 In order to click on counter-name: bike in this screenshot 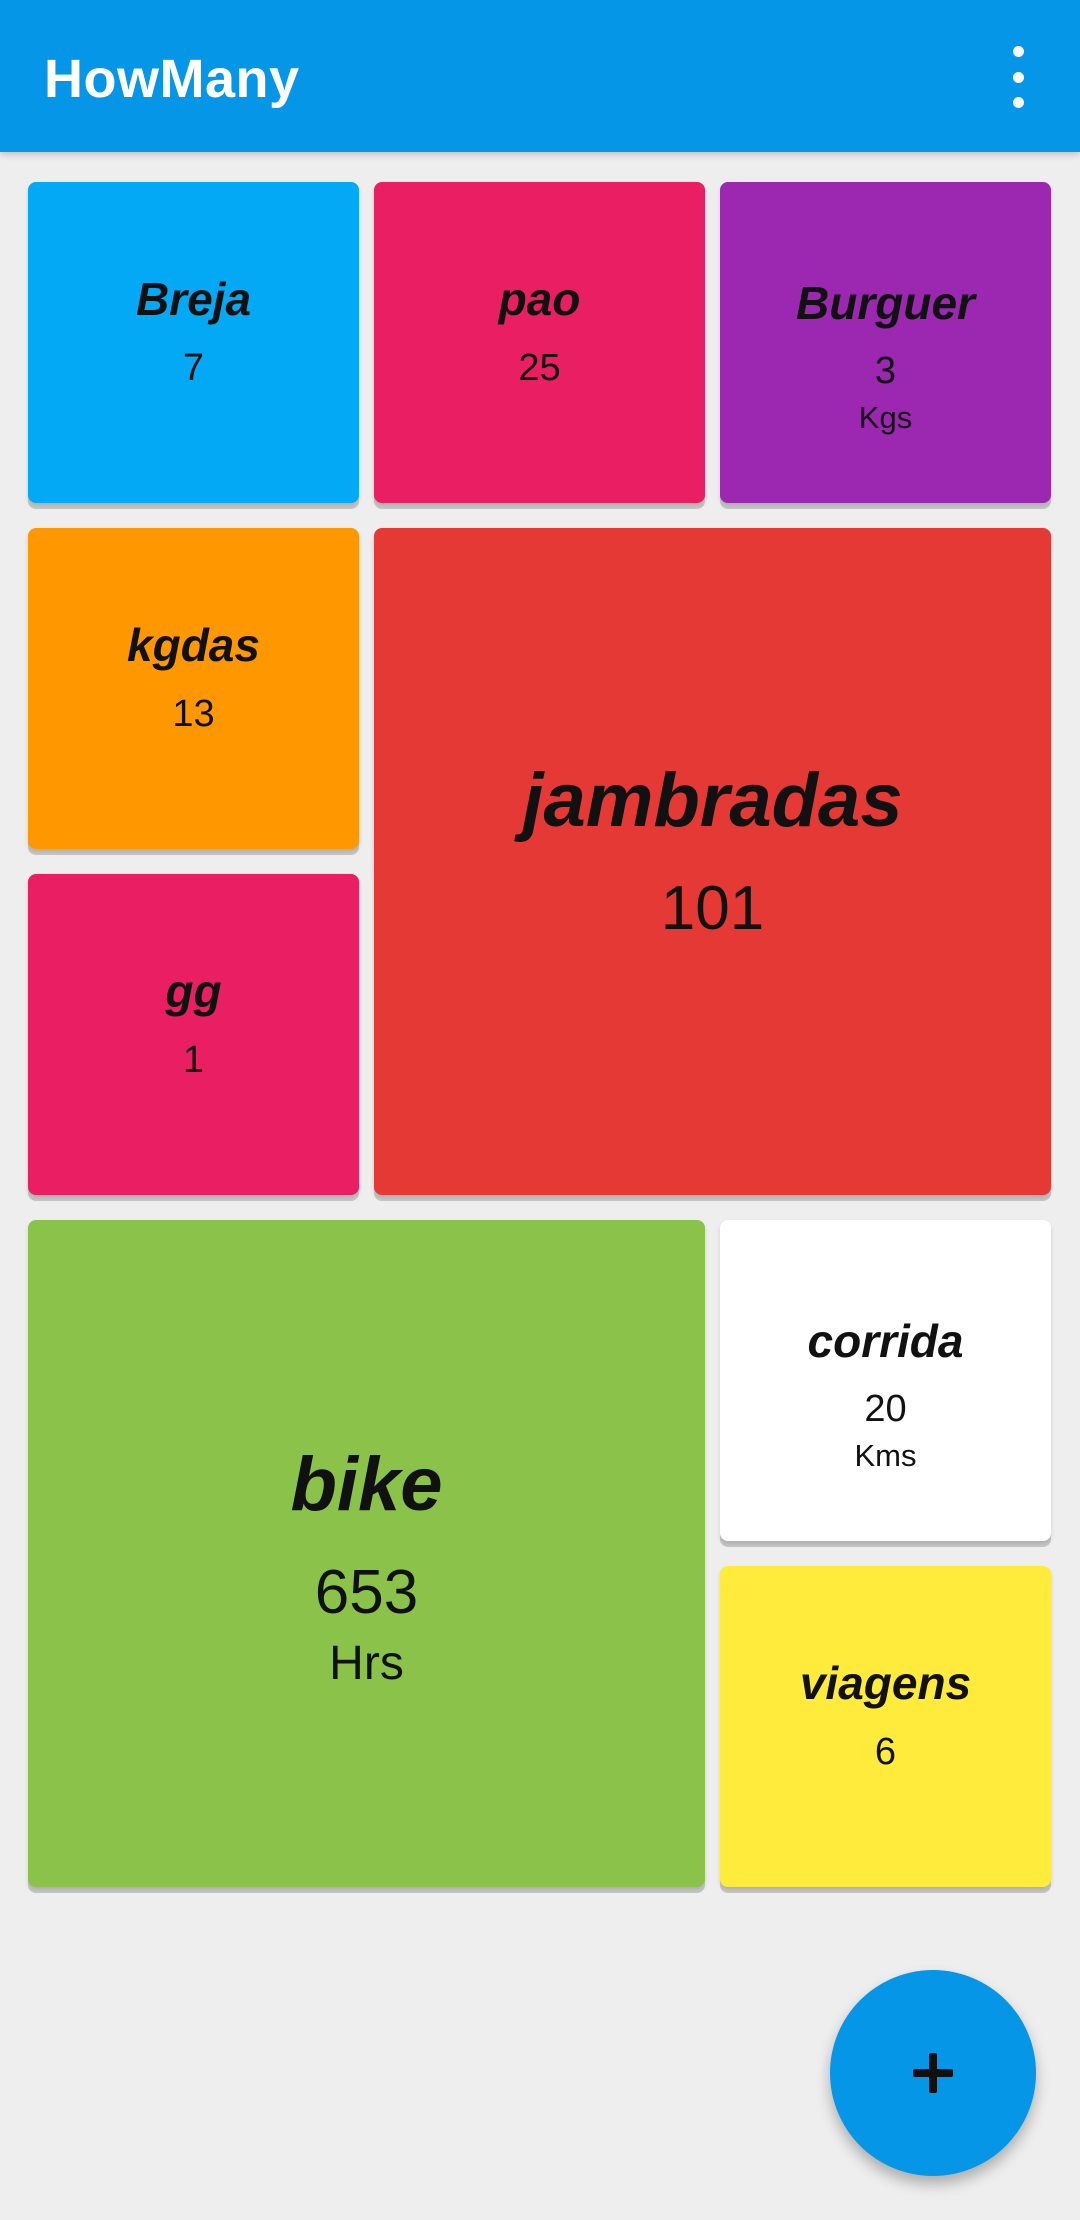, I will do `click(366, 1485)`.